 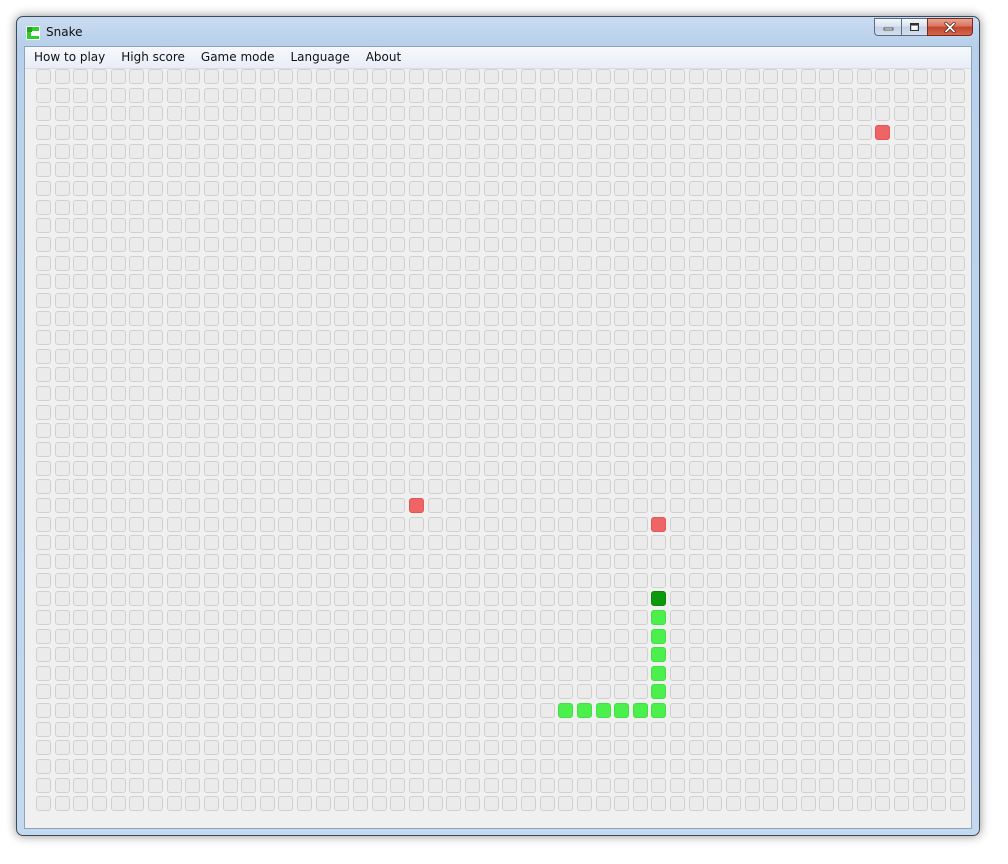 What do you see at coordinates (153, 57) in the screenshot?
I see `menu-high-score: High score` at bounding box center [153, 57].